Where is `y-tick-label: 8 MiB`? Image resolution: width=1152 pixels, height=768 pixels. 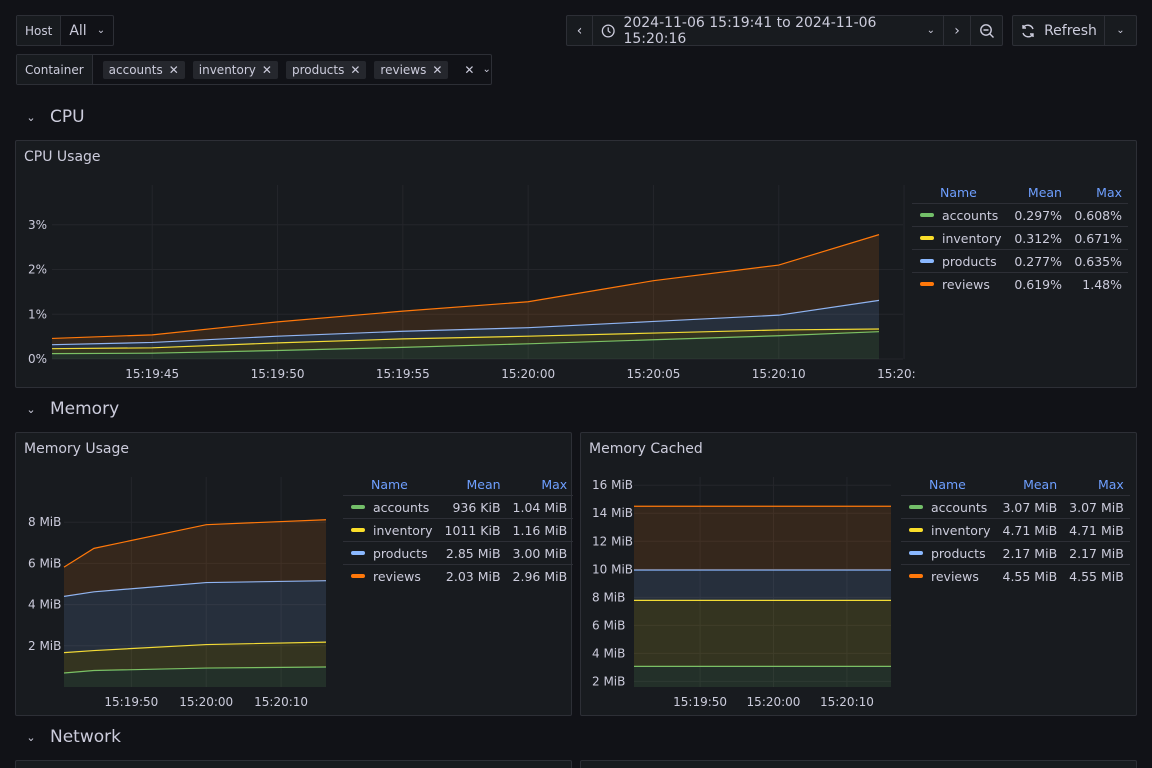 y-tick-label: 8 MiB is located at coordinates (44, 522).